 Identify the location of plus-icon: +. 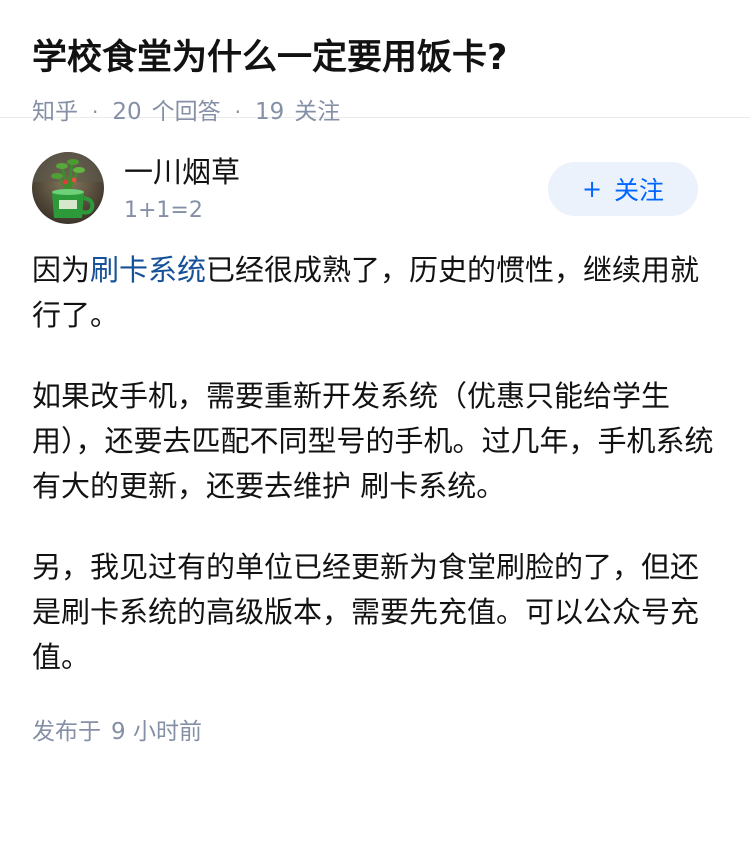
(592, 189).